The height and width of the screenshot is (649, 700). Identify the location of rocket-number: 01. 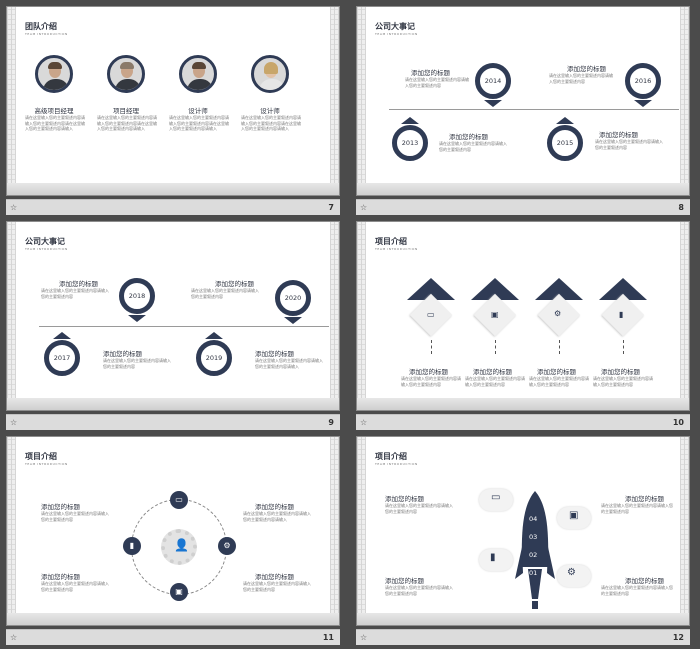
(533, 573).